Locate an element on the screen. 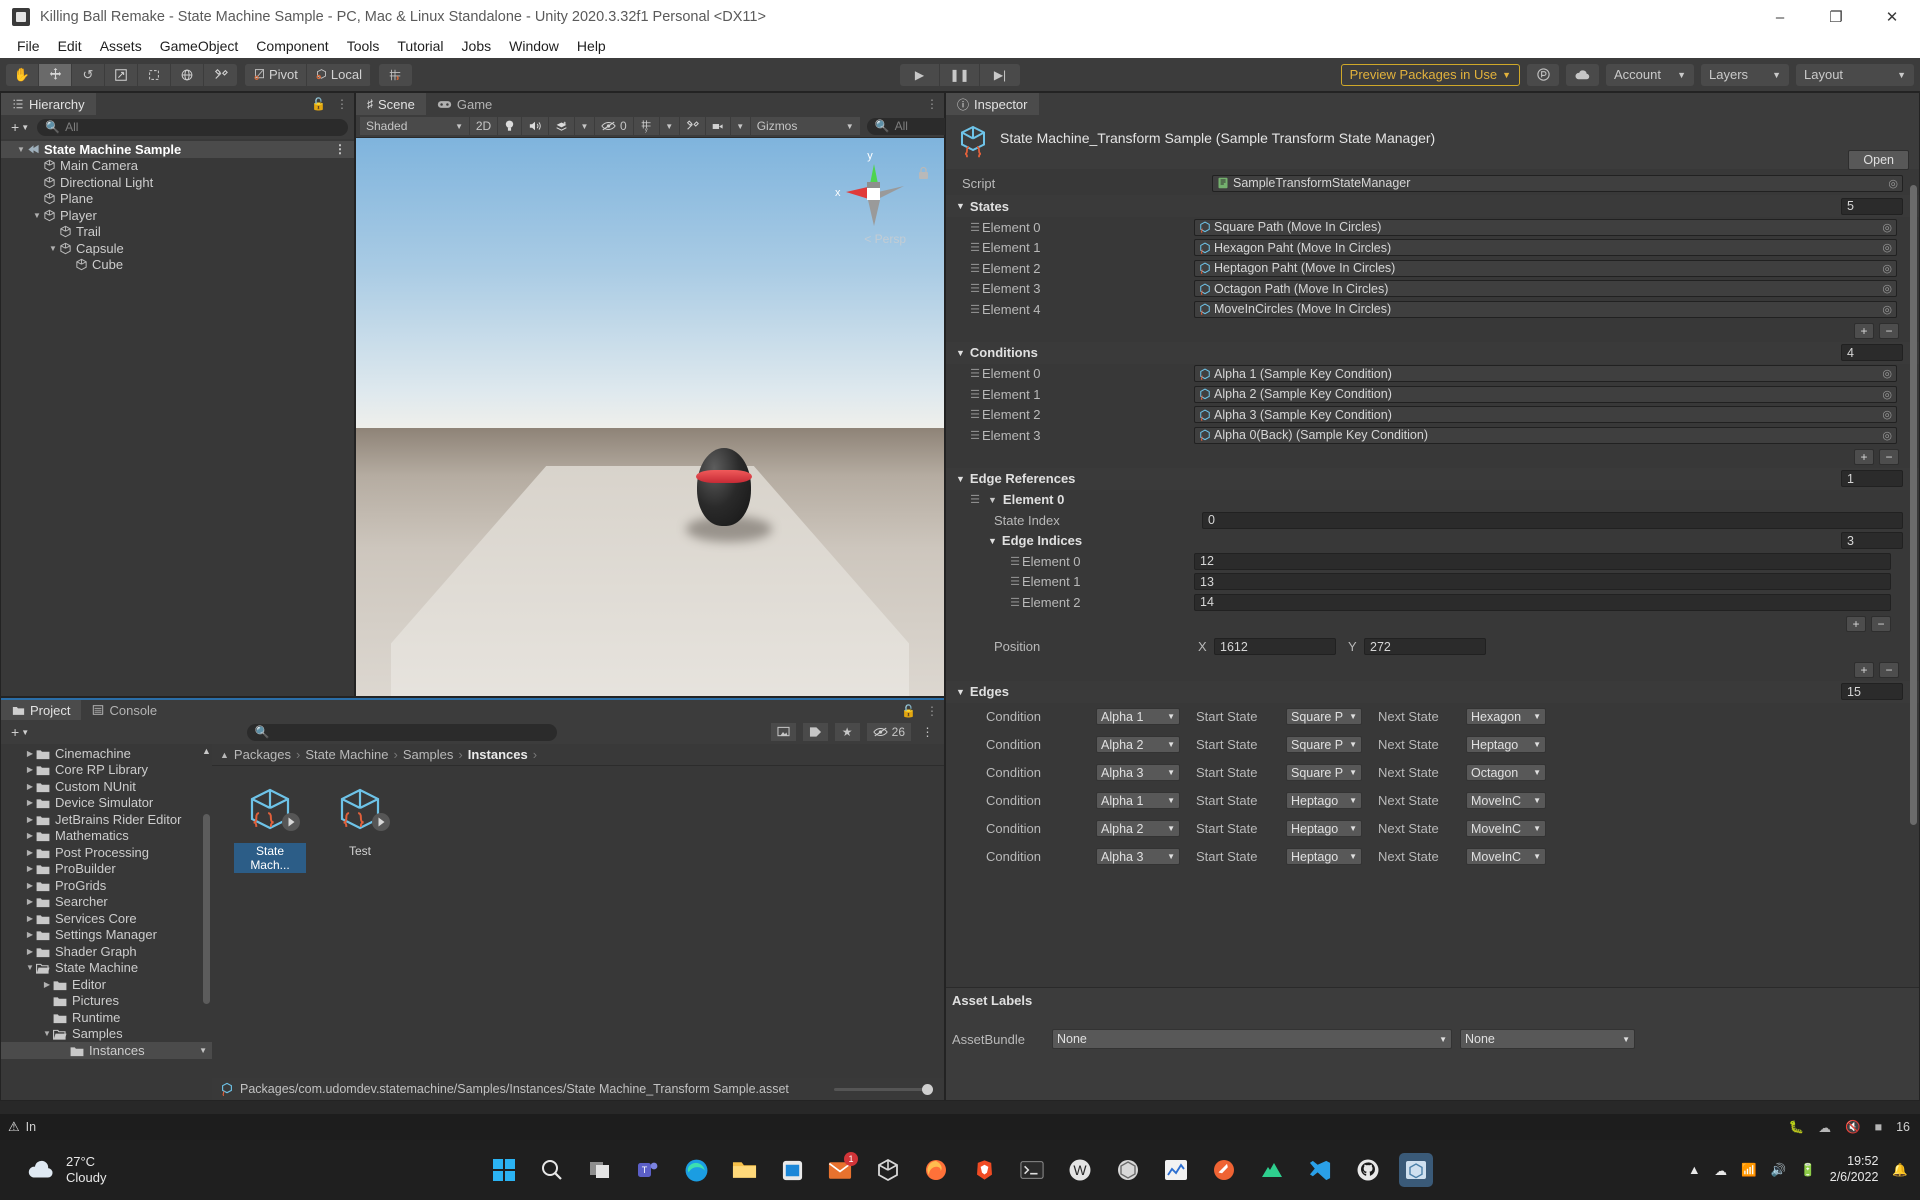 This screenshot has height=1200, width=1920. conditions-add-button: + is located at coordinates (1864, 456).